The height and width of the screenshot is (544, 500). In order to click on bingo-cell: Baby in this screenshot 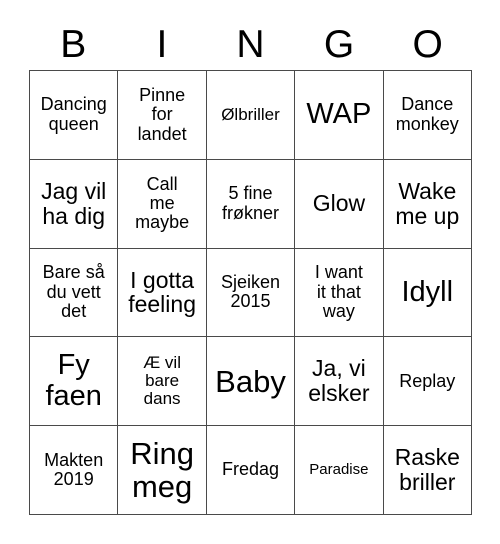, I will do `click(251, 382)`.